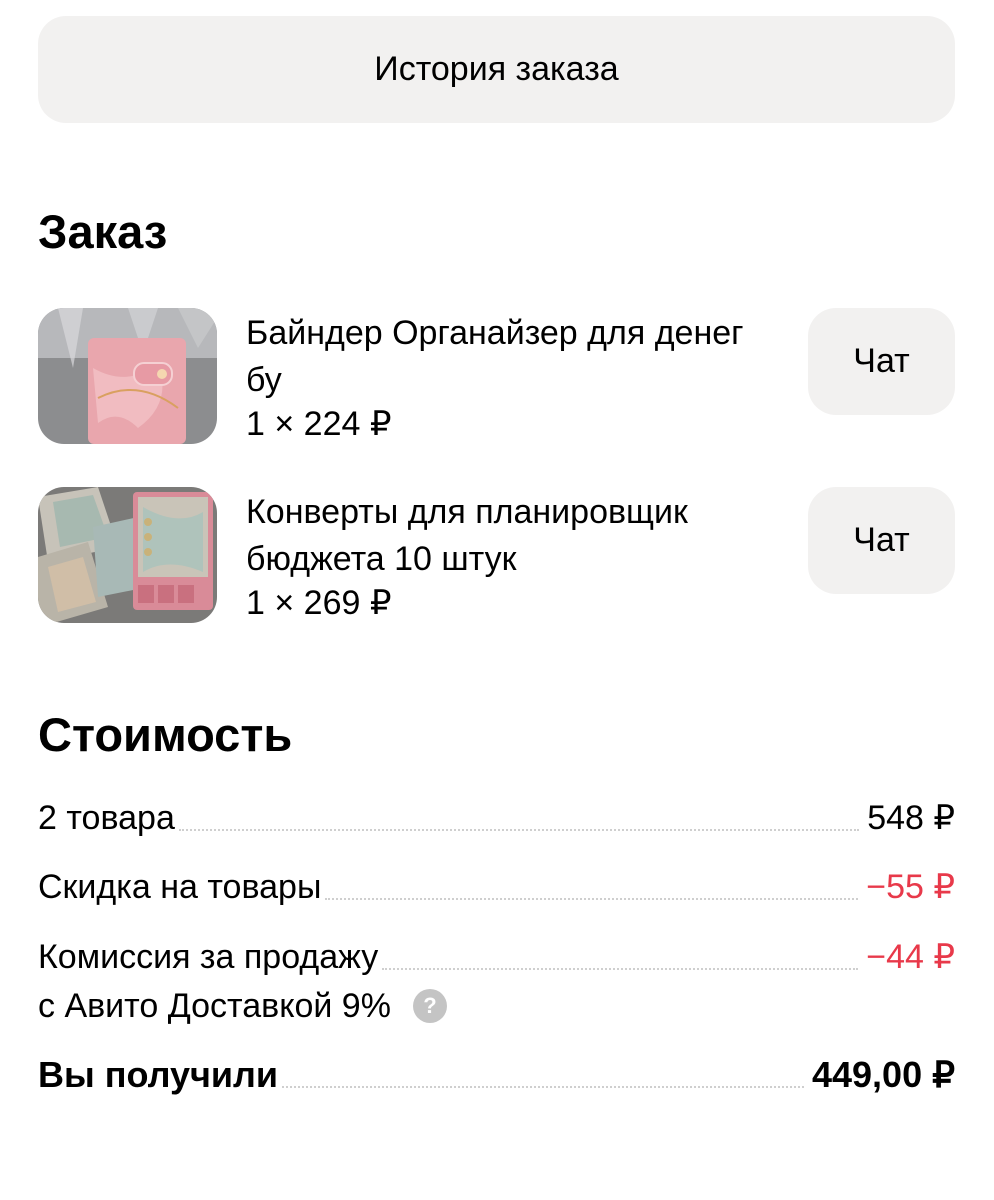  I want to click on total-label: Вы получили, so click(158, 1074).